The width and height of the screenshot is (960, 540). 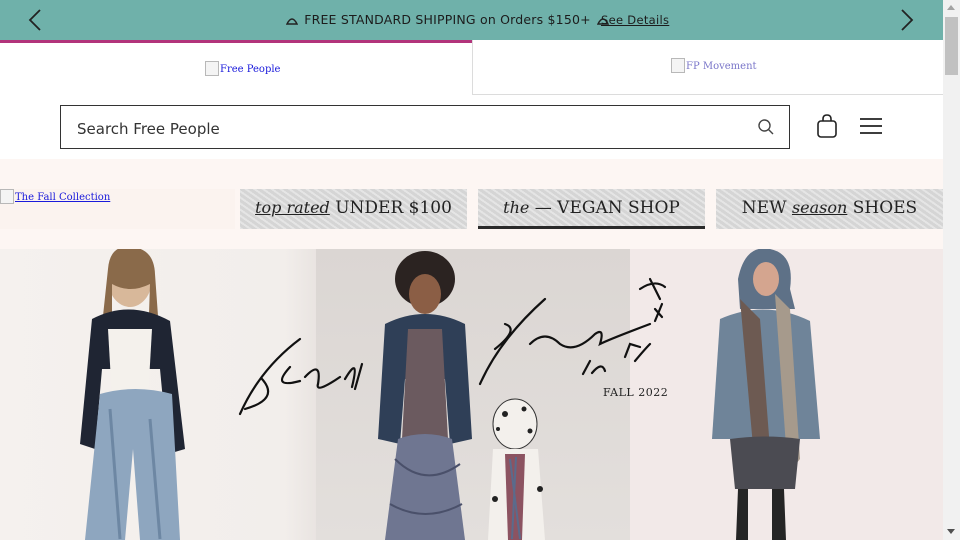 What do you see at coordinates (402, 129) in the screenshot?
I see `search-input` at bounding box center [402, 129].